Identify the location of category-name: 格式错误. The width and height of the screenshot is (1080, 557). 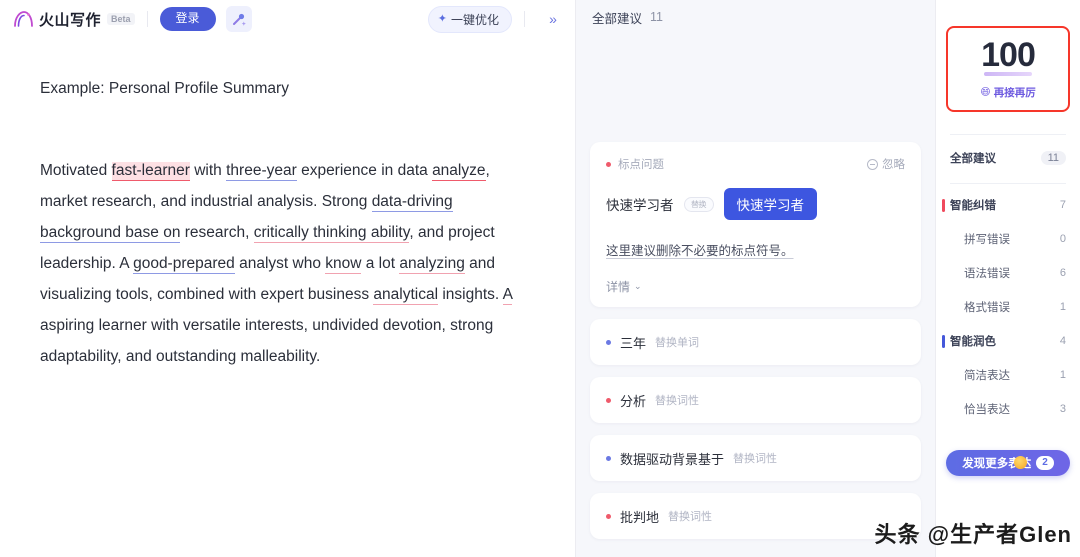
(987, 308).